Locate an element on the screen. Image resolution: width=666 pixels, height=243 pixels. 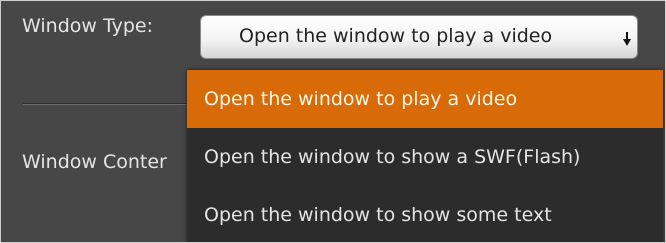
divider is located at coordinates (108, 104).